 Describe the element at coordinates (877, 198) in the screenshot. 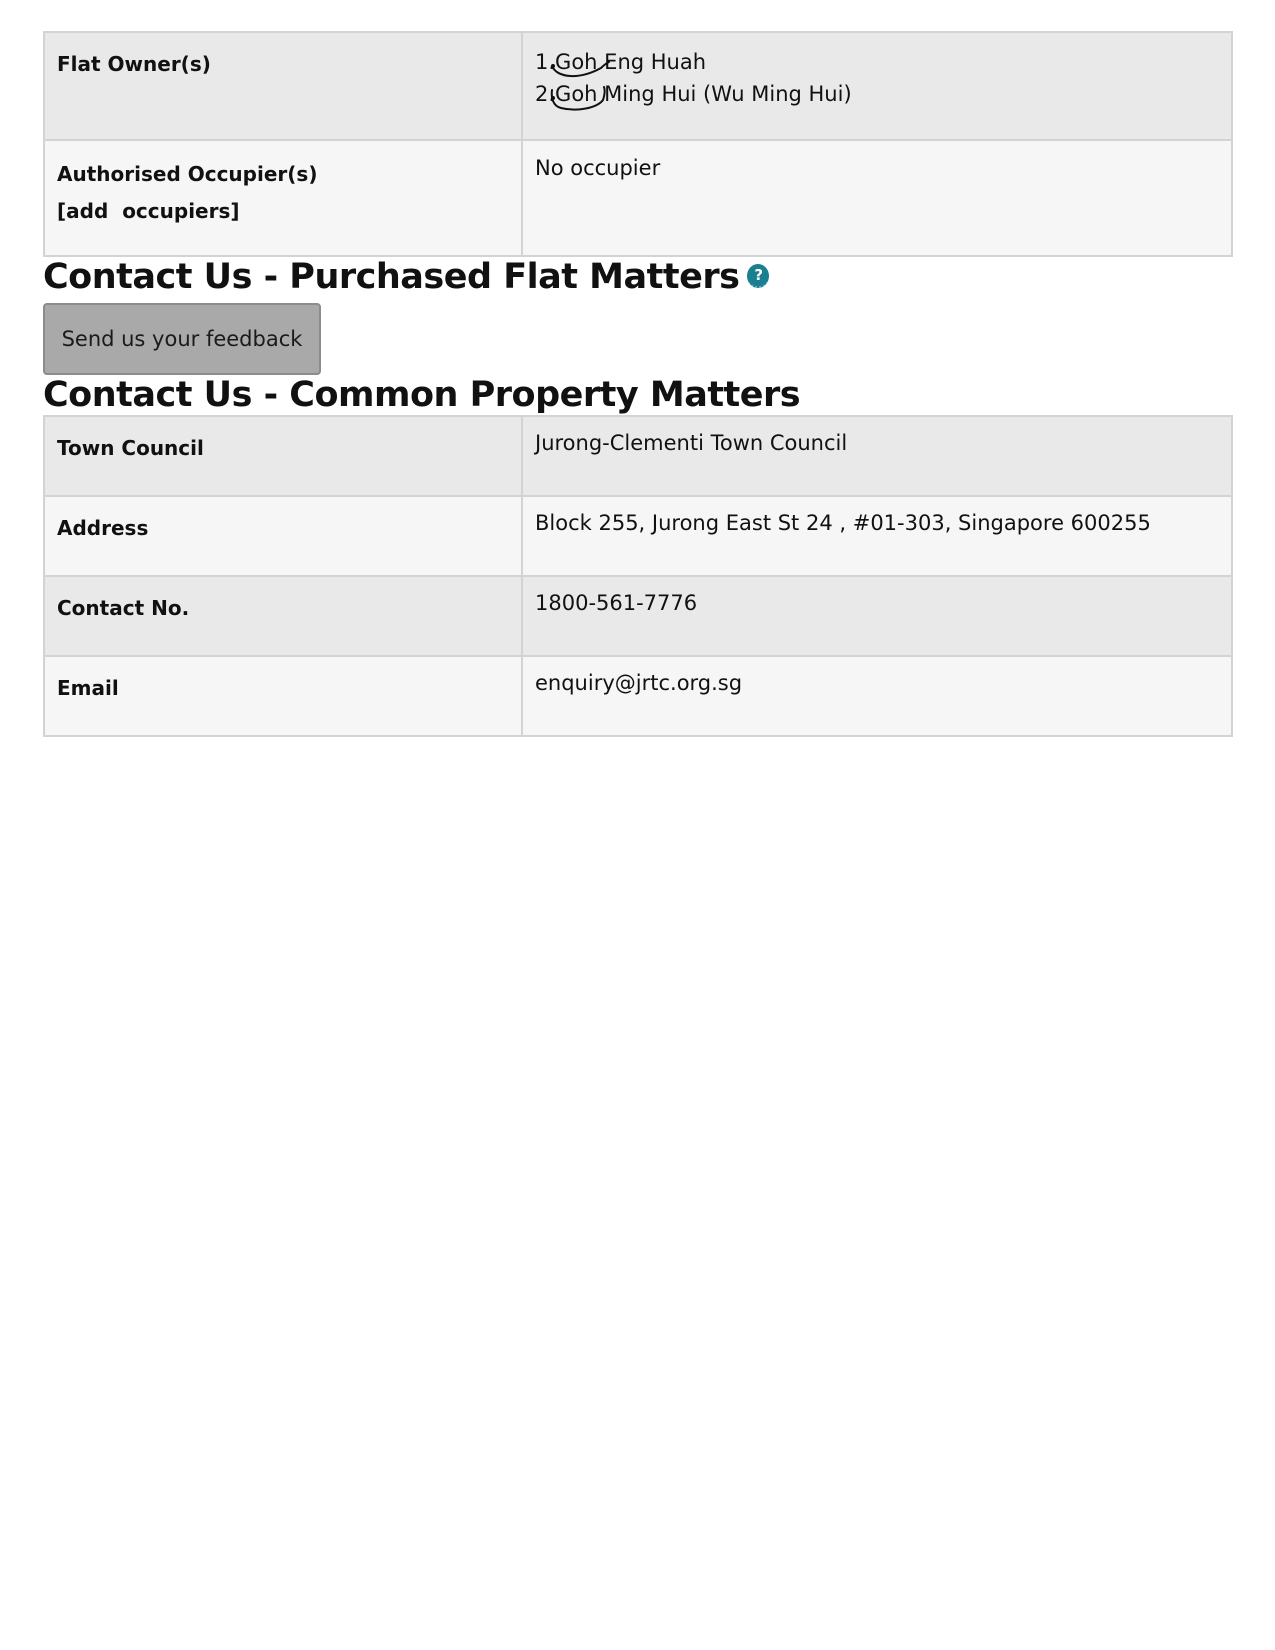

I see `occupiers-value: No occupier` at that location.